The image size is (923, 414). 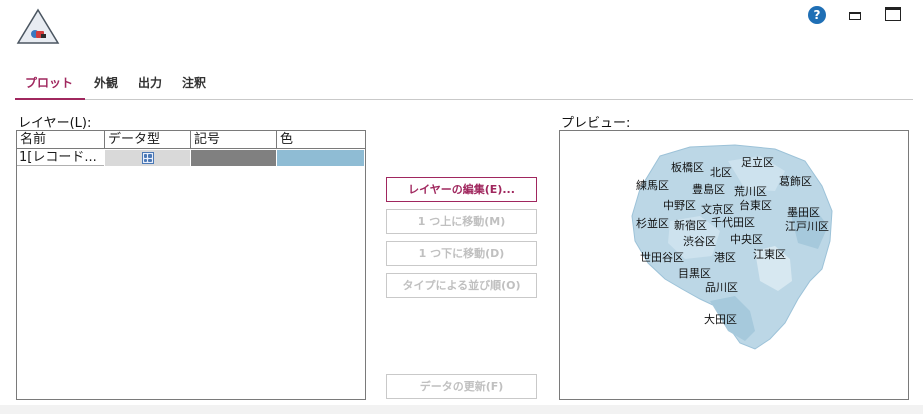 What do you see at coordinates (708, 189) in the screenshot?
I see `svg-text: 豊島区` at bounding box center [708, 189].